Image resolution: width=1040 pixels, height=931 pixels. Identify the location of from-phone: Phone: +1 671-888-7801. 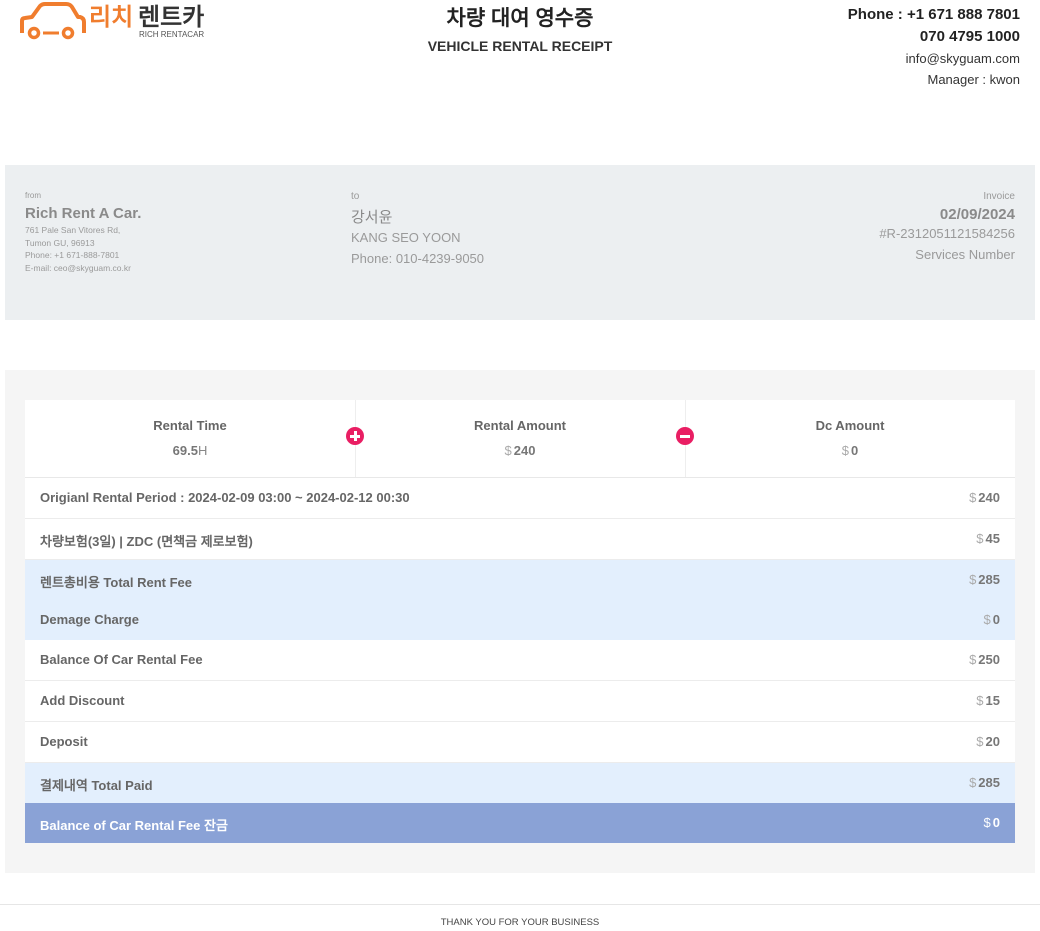
(72, 255).